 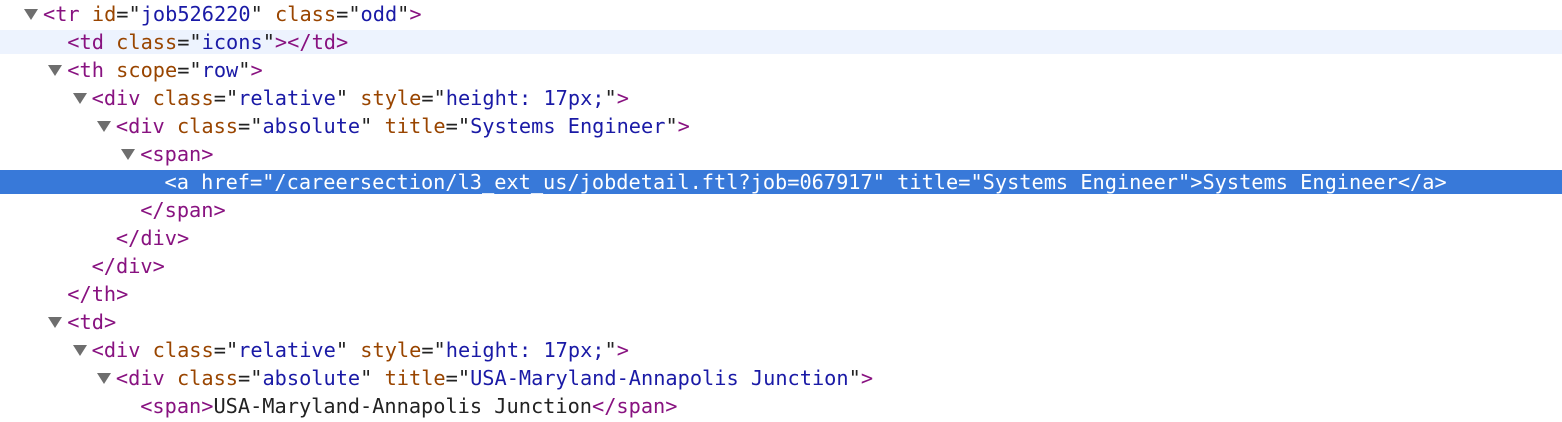 I want to click on dom-node-row-span-close: </span>, so click(x=781, y=210).